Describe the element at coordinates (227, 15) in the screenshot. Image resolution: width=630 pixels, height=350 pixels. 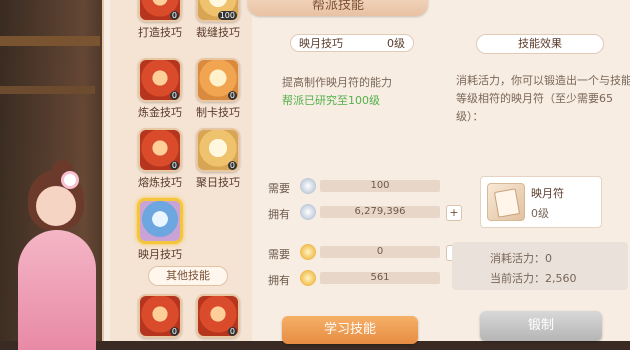
I see `skill-count: 100` at that location.